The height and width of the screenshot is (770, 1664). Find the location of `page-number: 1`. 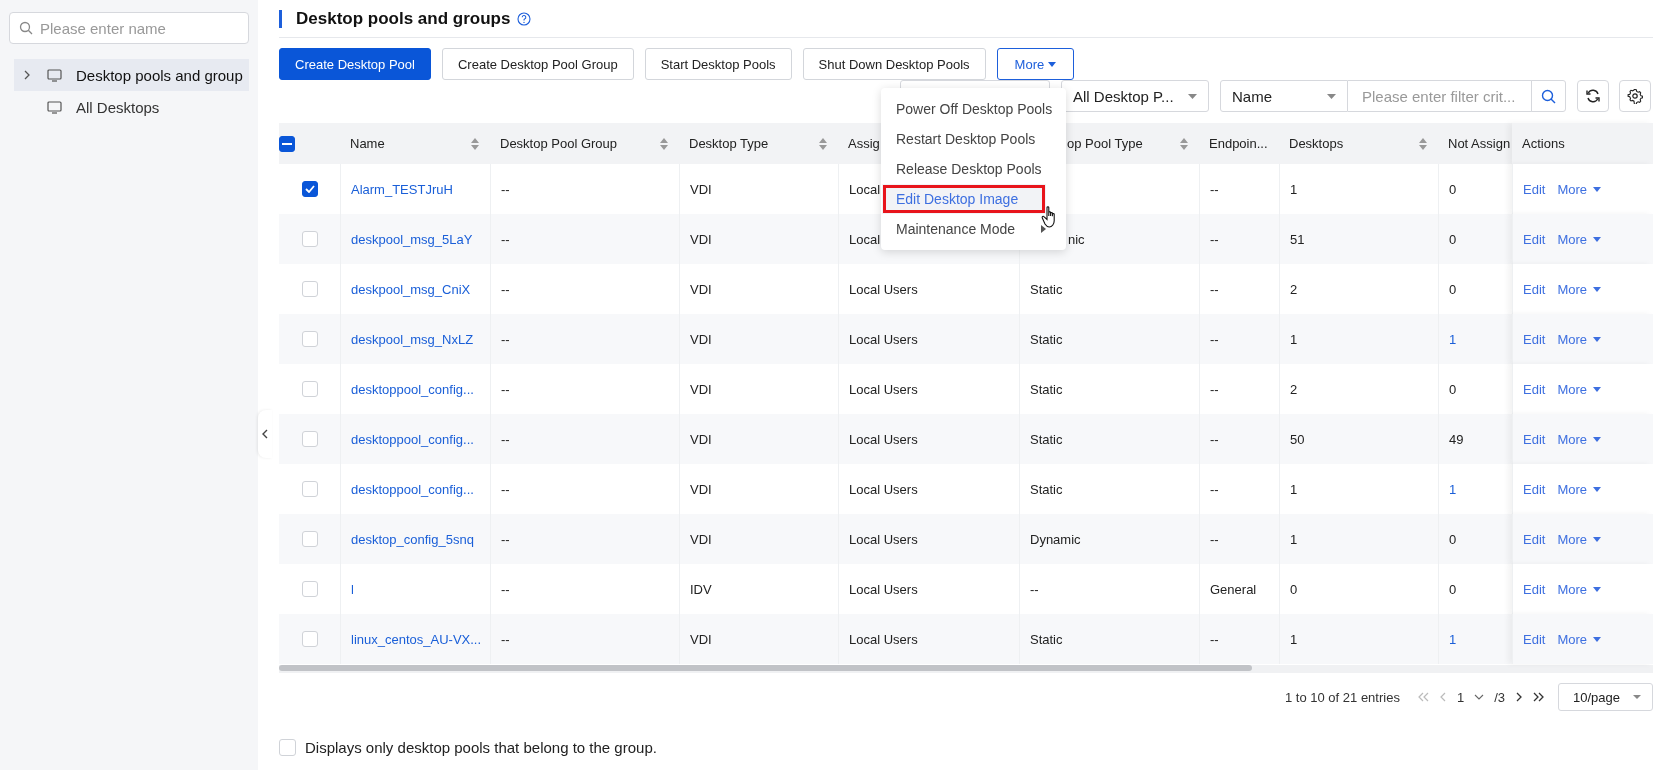

page-number: 1 is located at coordinates (1460, 697).